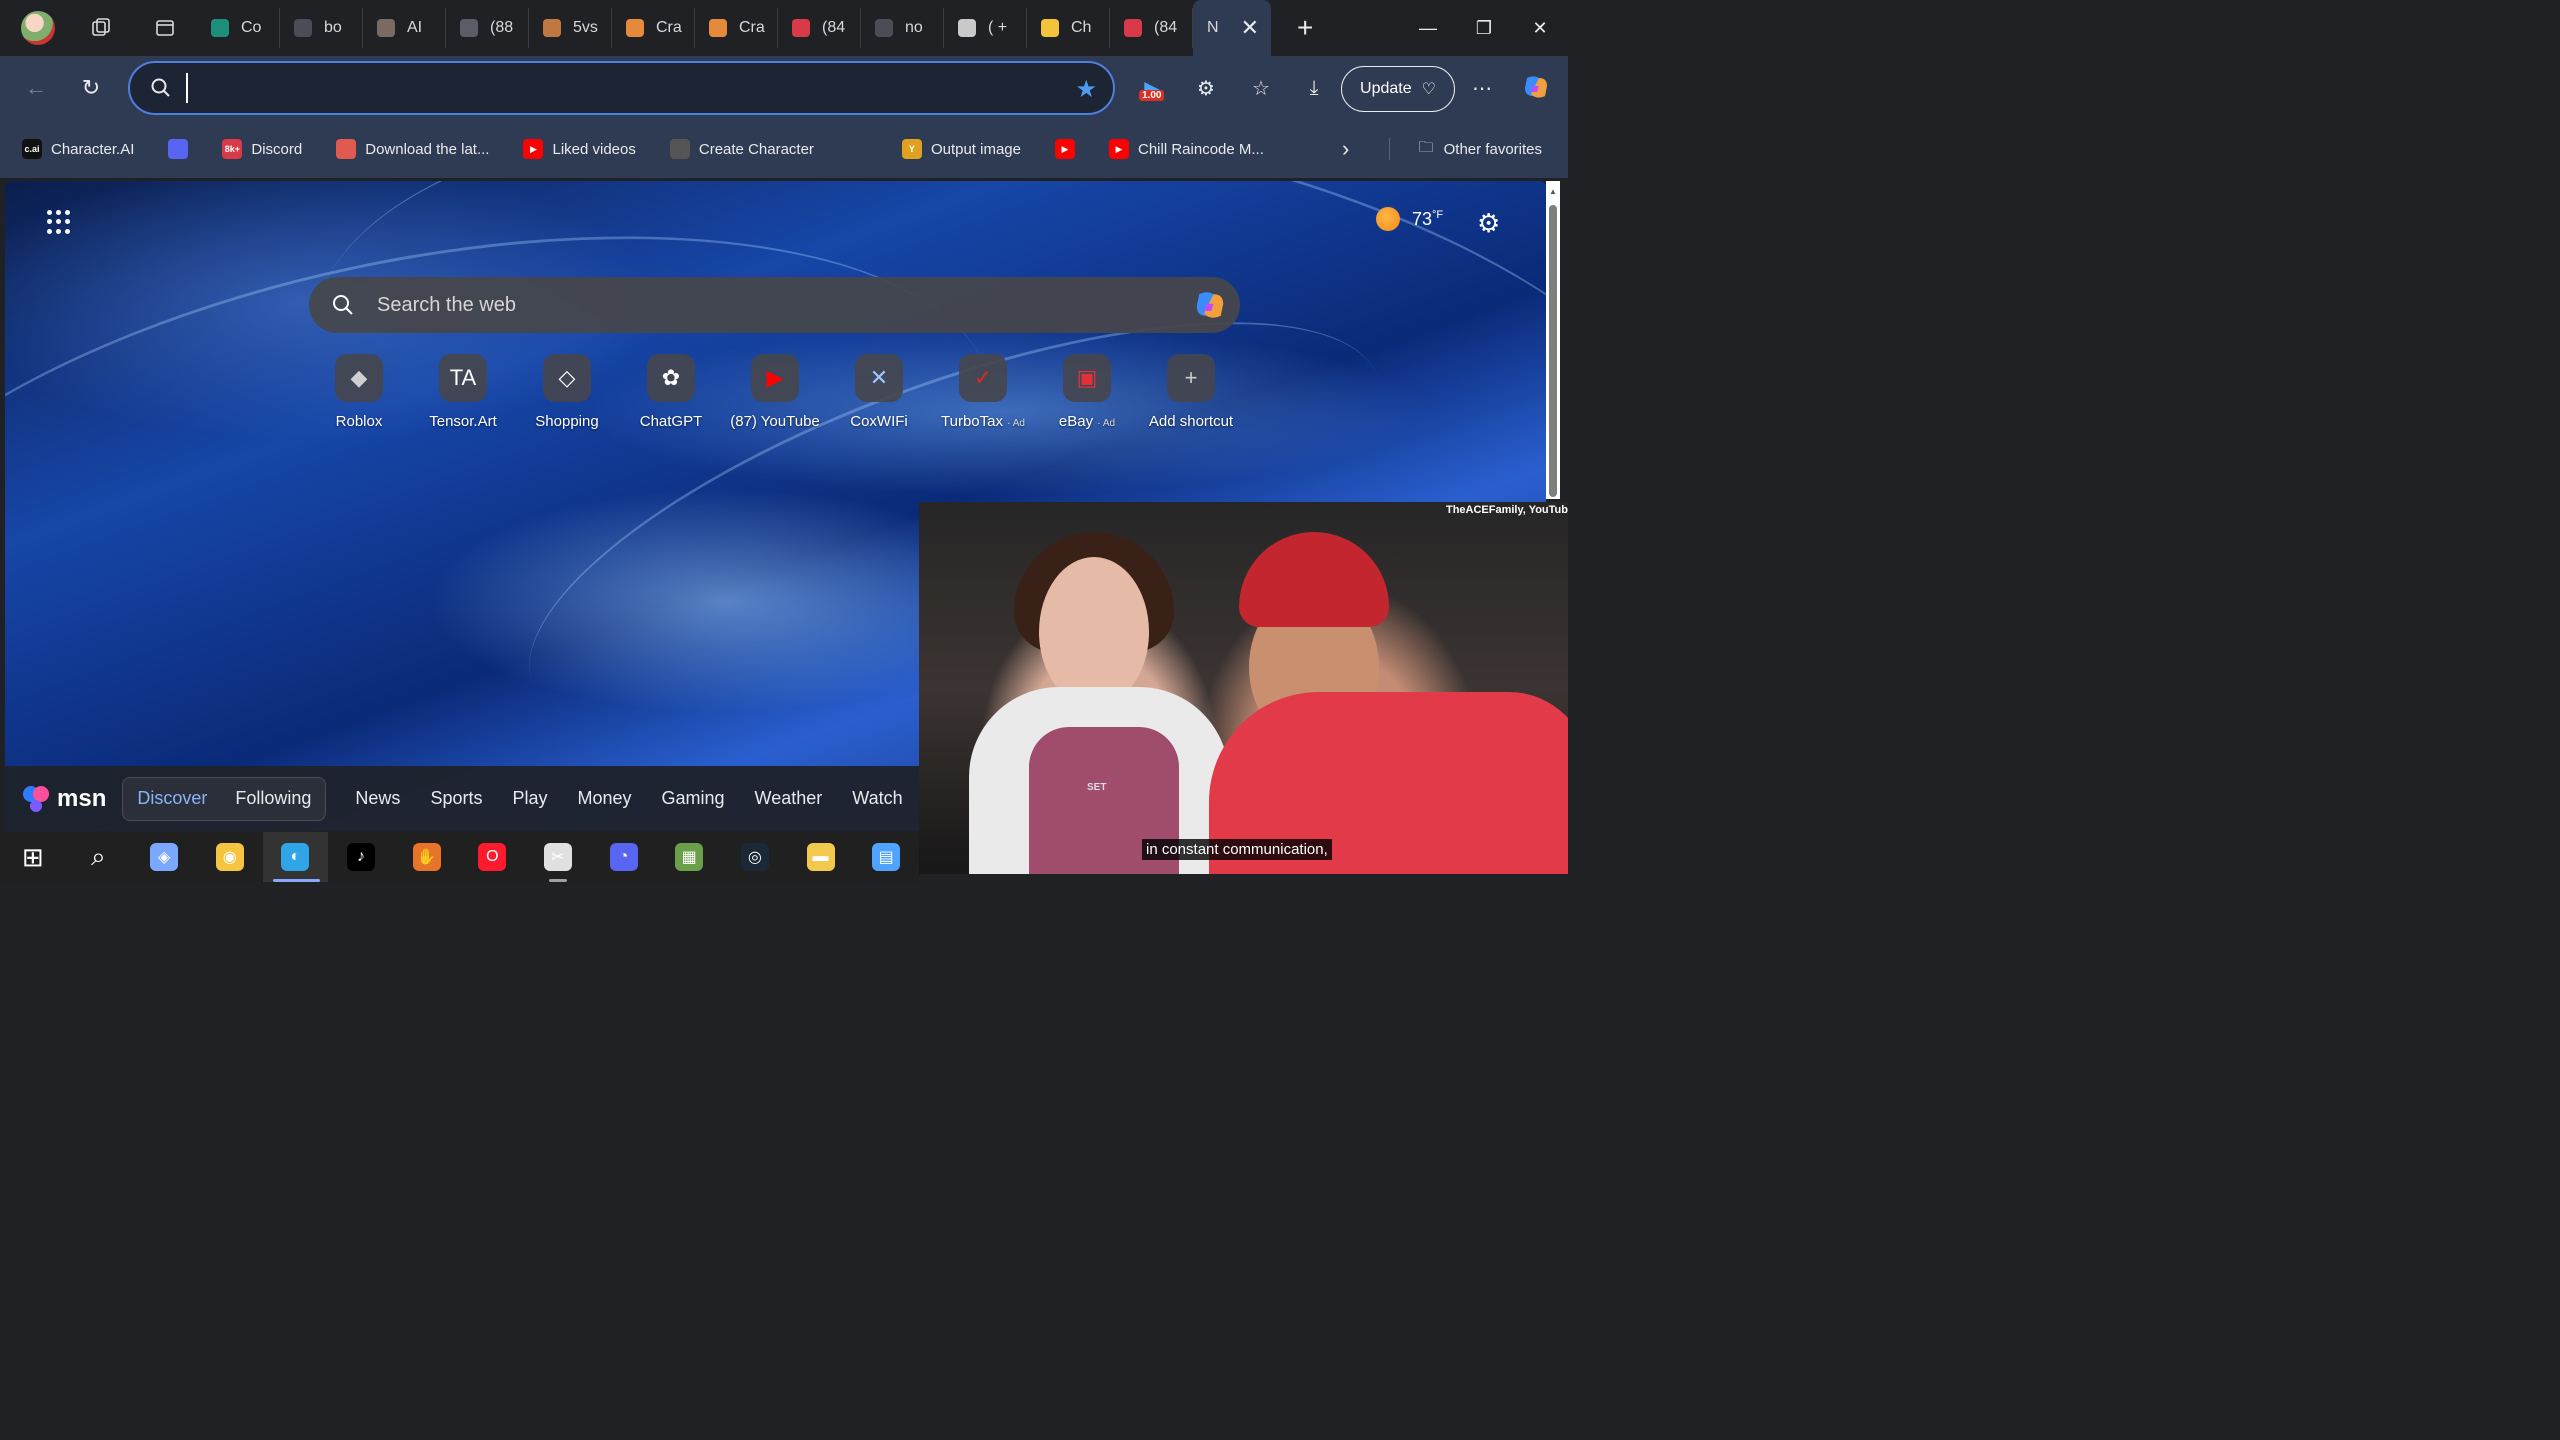  I want to click on tab: (88, so click(487, 28).